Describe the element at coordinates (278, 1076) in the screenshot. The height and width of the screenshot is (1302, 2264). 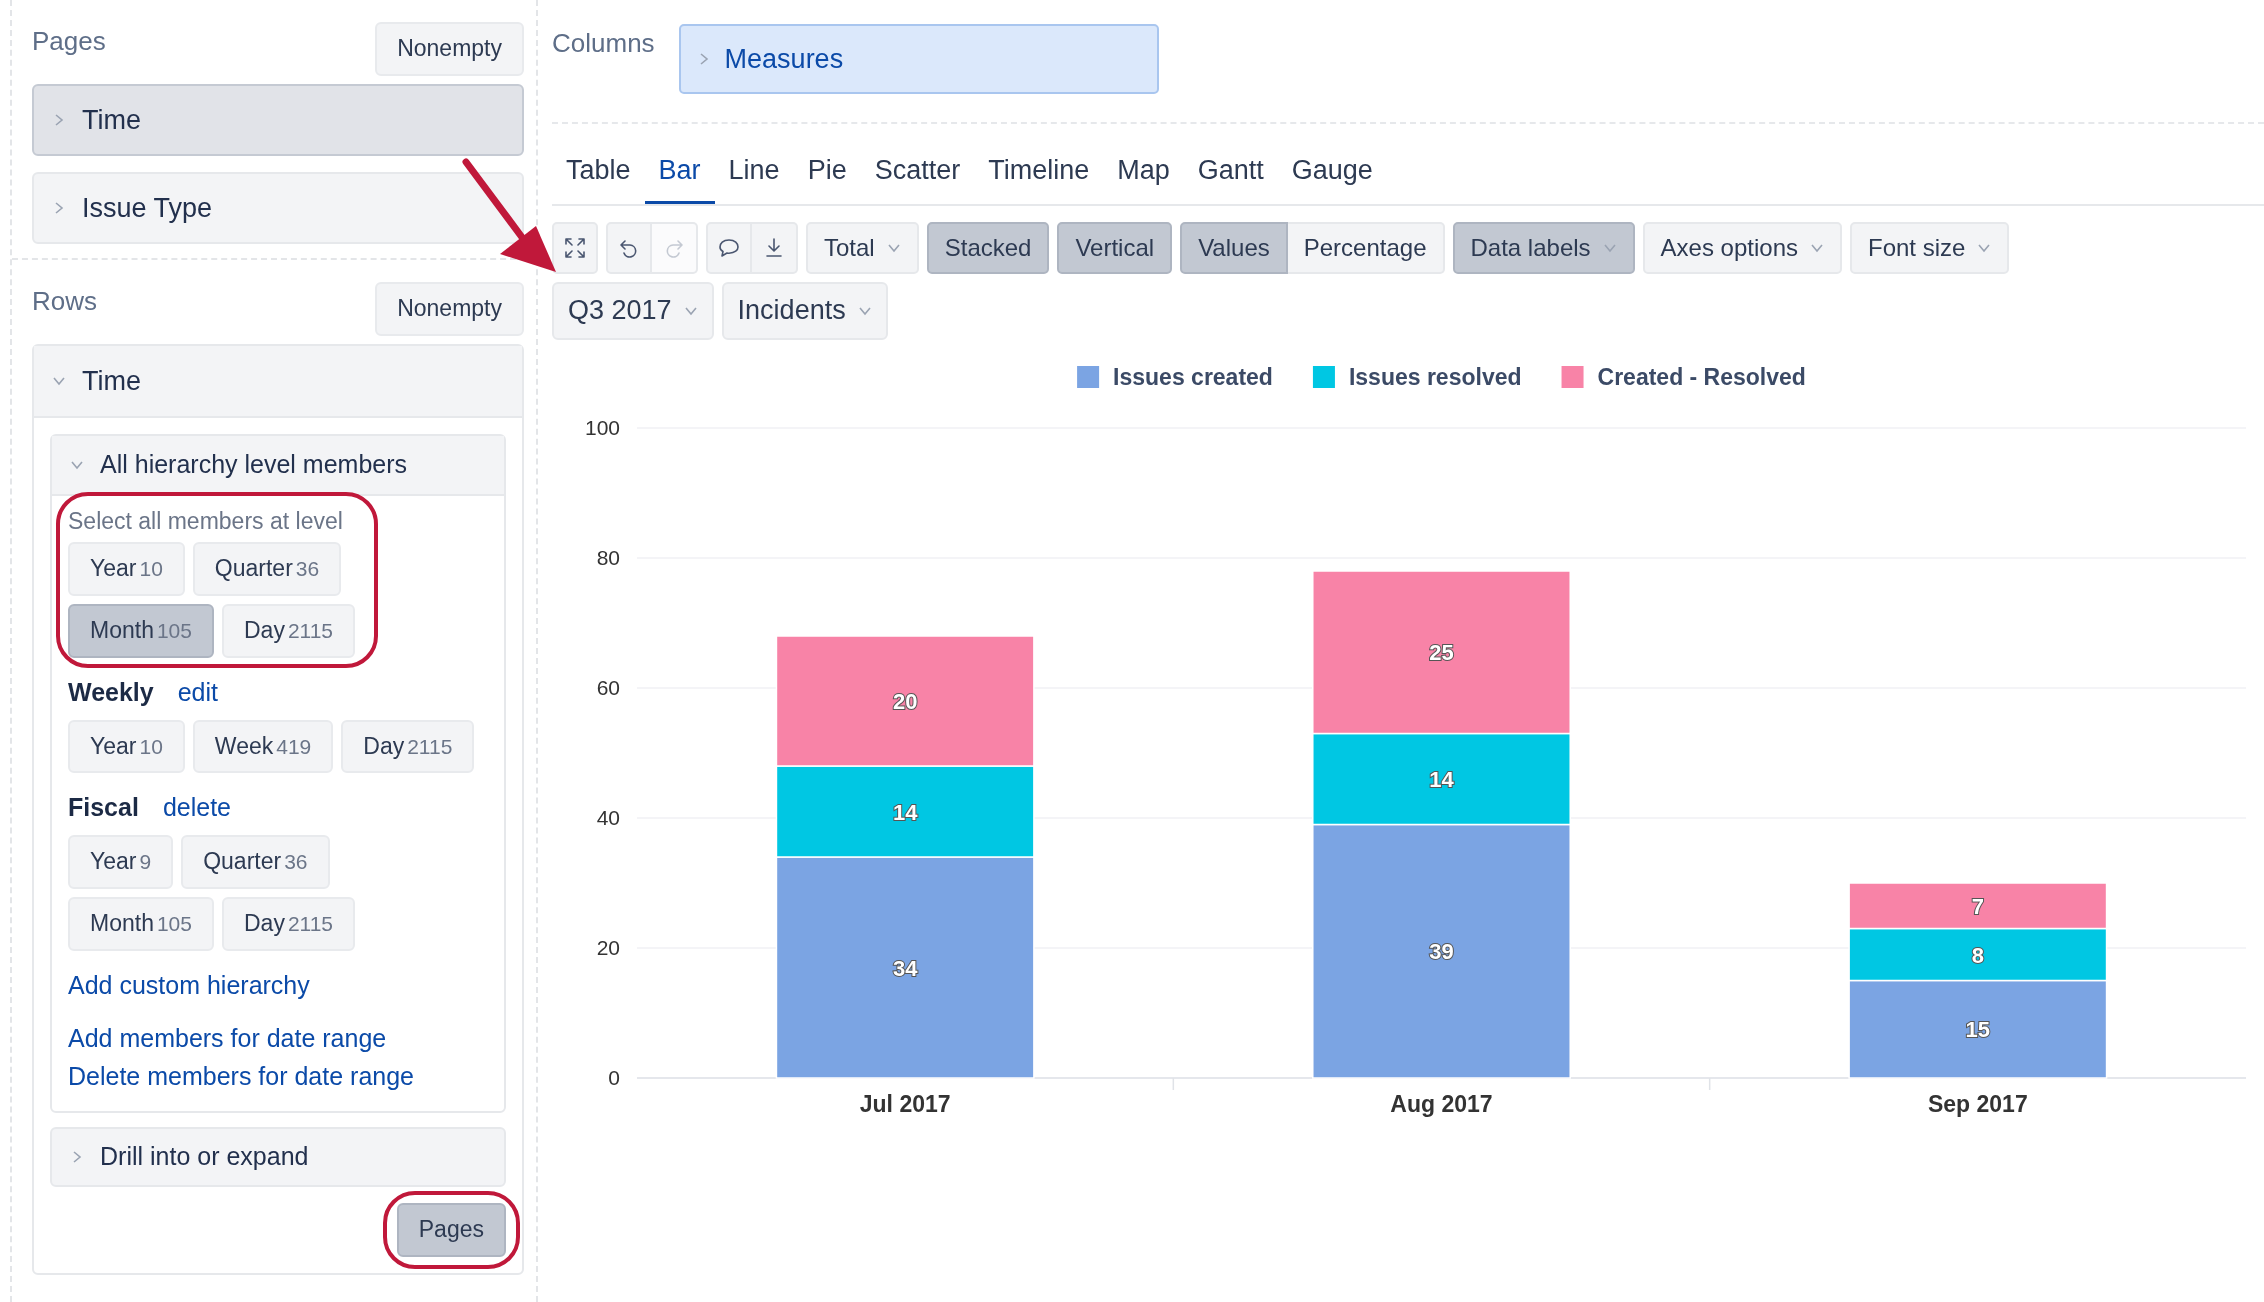
I see `action-link: Delete members for date range` at that location.